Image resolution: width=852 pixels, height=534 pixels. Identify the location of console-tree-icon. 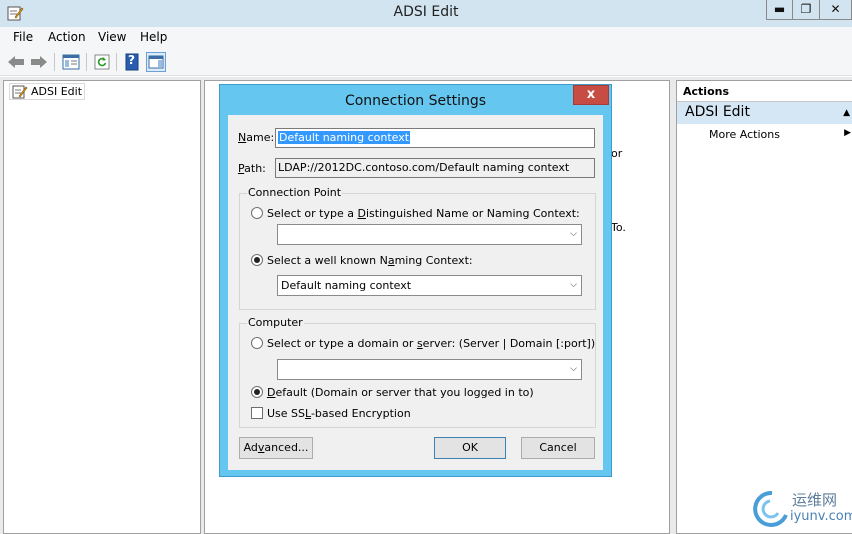
(71, 62).